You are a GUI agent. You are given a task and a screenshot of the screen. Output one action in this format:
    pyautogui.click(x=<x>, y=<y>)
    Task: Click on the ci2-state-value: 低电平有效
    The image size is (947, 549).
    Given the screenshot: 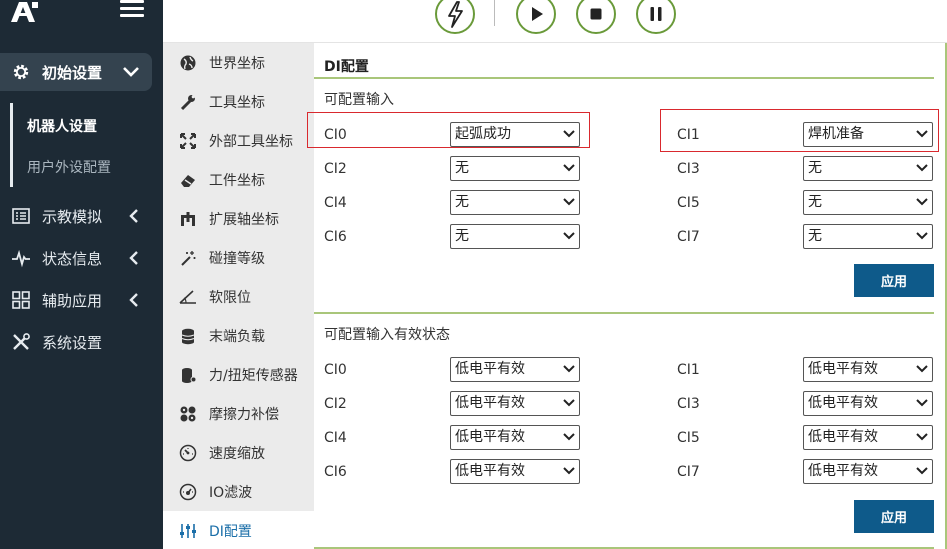 What is the action you would take?
    pyautogui.click(x=490, y=403)
    